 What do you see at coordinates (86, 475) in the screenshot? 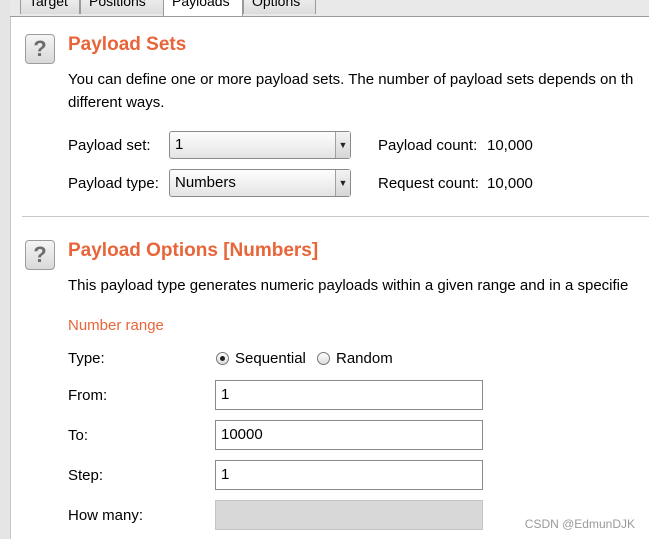
I see `step-label: Step:` at bounding box center [86, 475].